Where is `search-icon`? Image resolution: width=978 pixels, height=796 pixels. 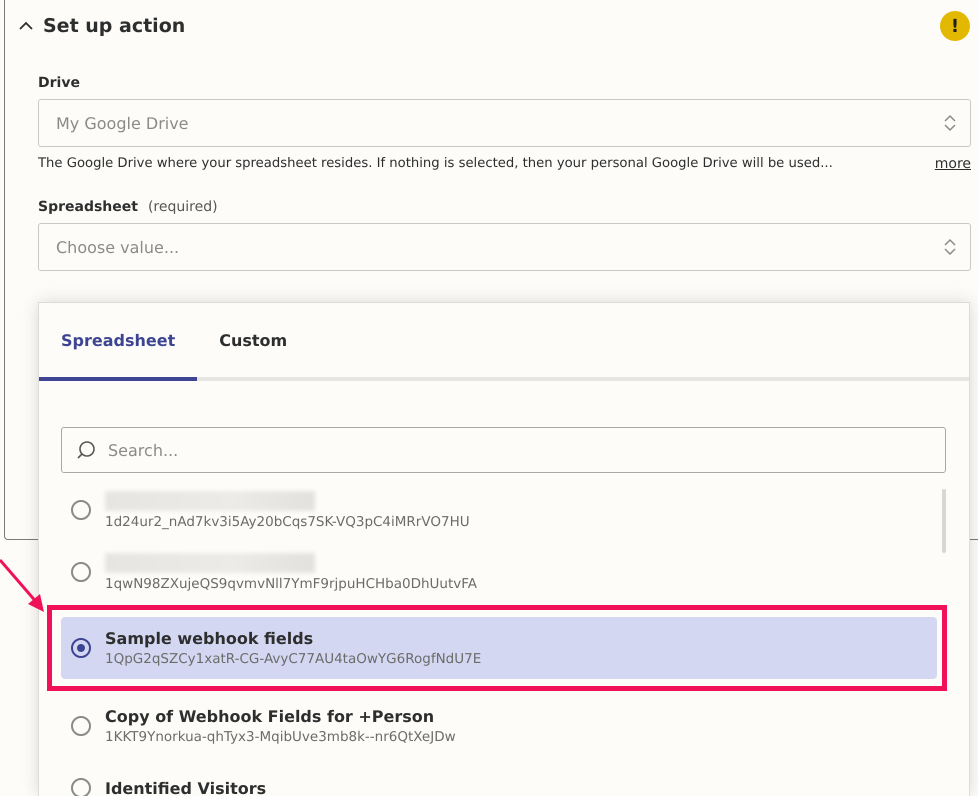 search-icon is located at coordinates (86, 450).